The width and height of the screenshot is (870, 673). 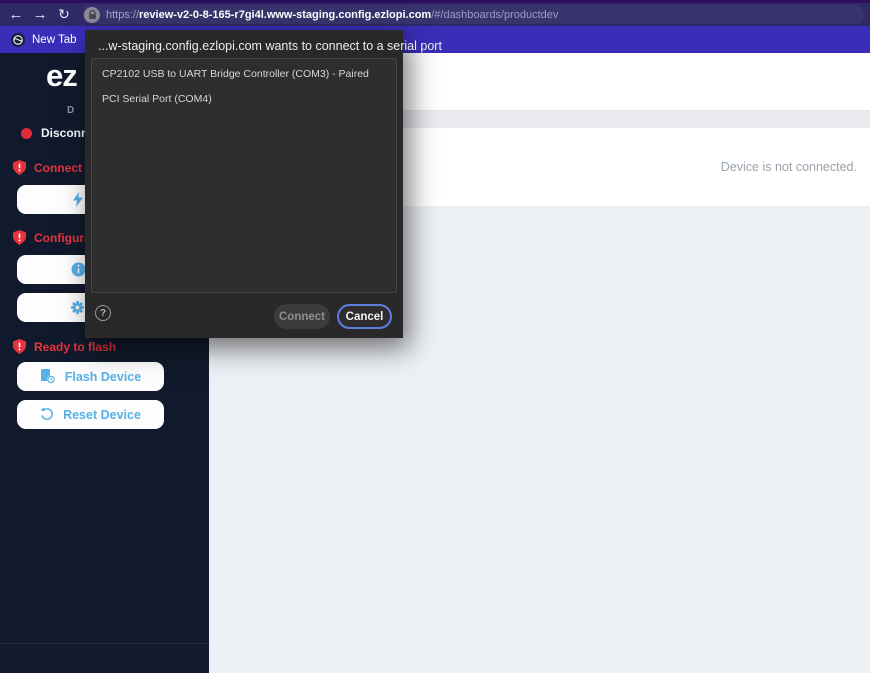 I want to click on reload-icon: ↻, so click(x=64, y=14).